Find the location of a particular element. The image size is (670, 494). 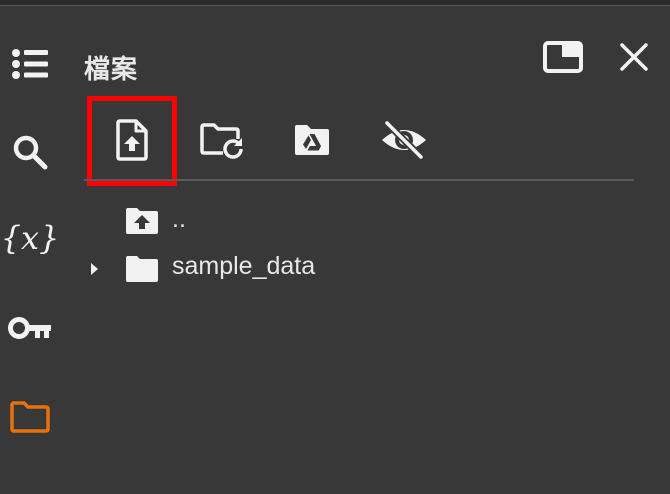

parent-directory-row: .. is located at coordinates (155, 221).